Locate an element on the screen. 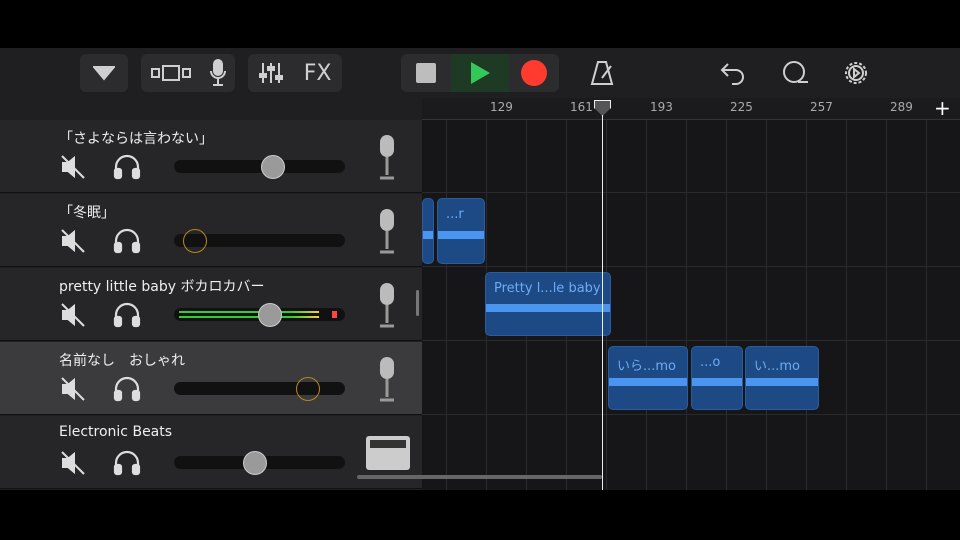 The height and width of the screenshot is (540, 960). bar-label: 193 is located at coordinates (661, 107).